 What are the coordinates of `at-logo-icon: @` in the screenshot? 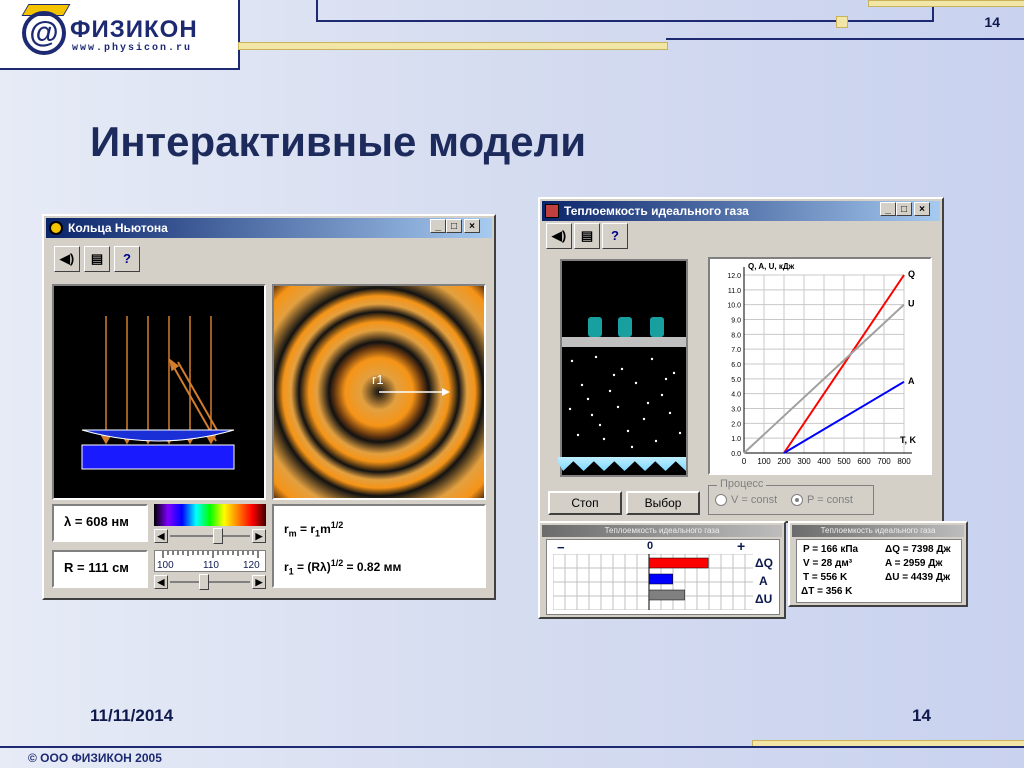 It's located at (44, 33).